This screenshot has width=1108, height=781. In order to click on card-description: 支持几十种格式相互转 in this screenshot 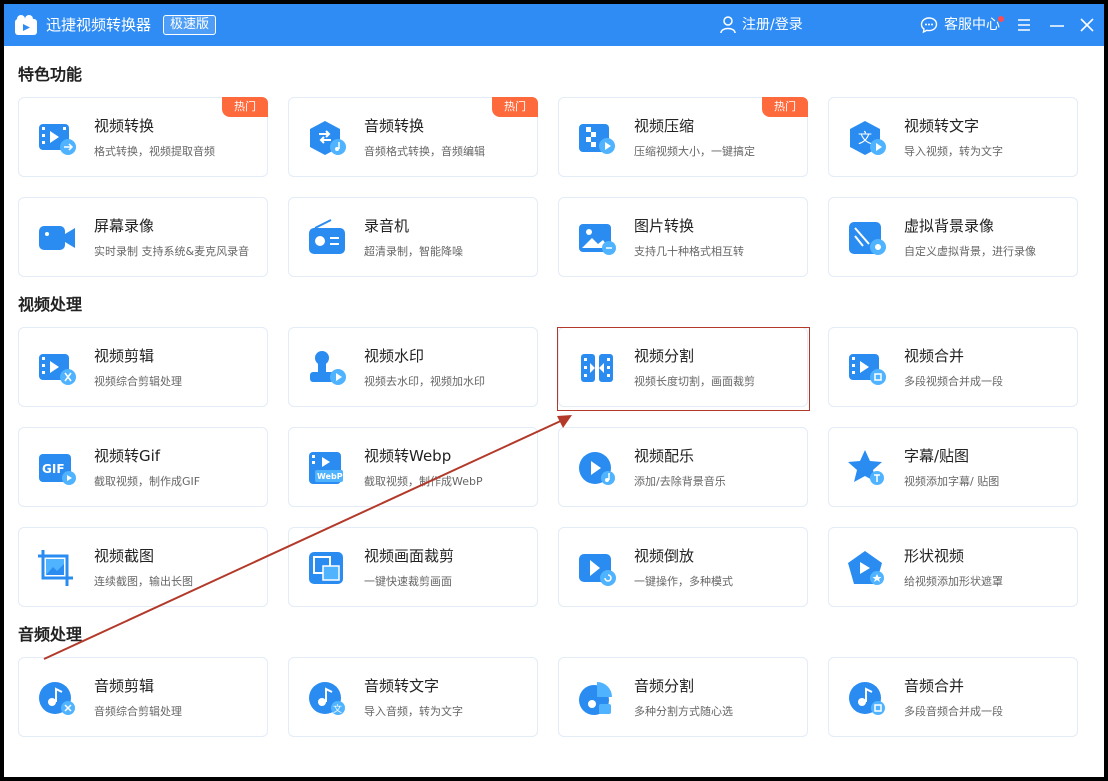, I will do `click(689, 251)`.